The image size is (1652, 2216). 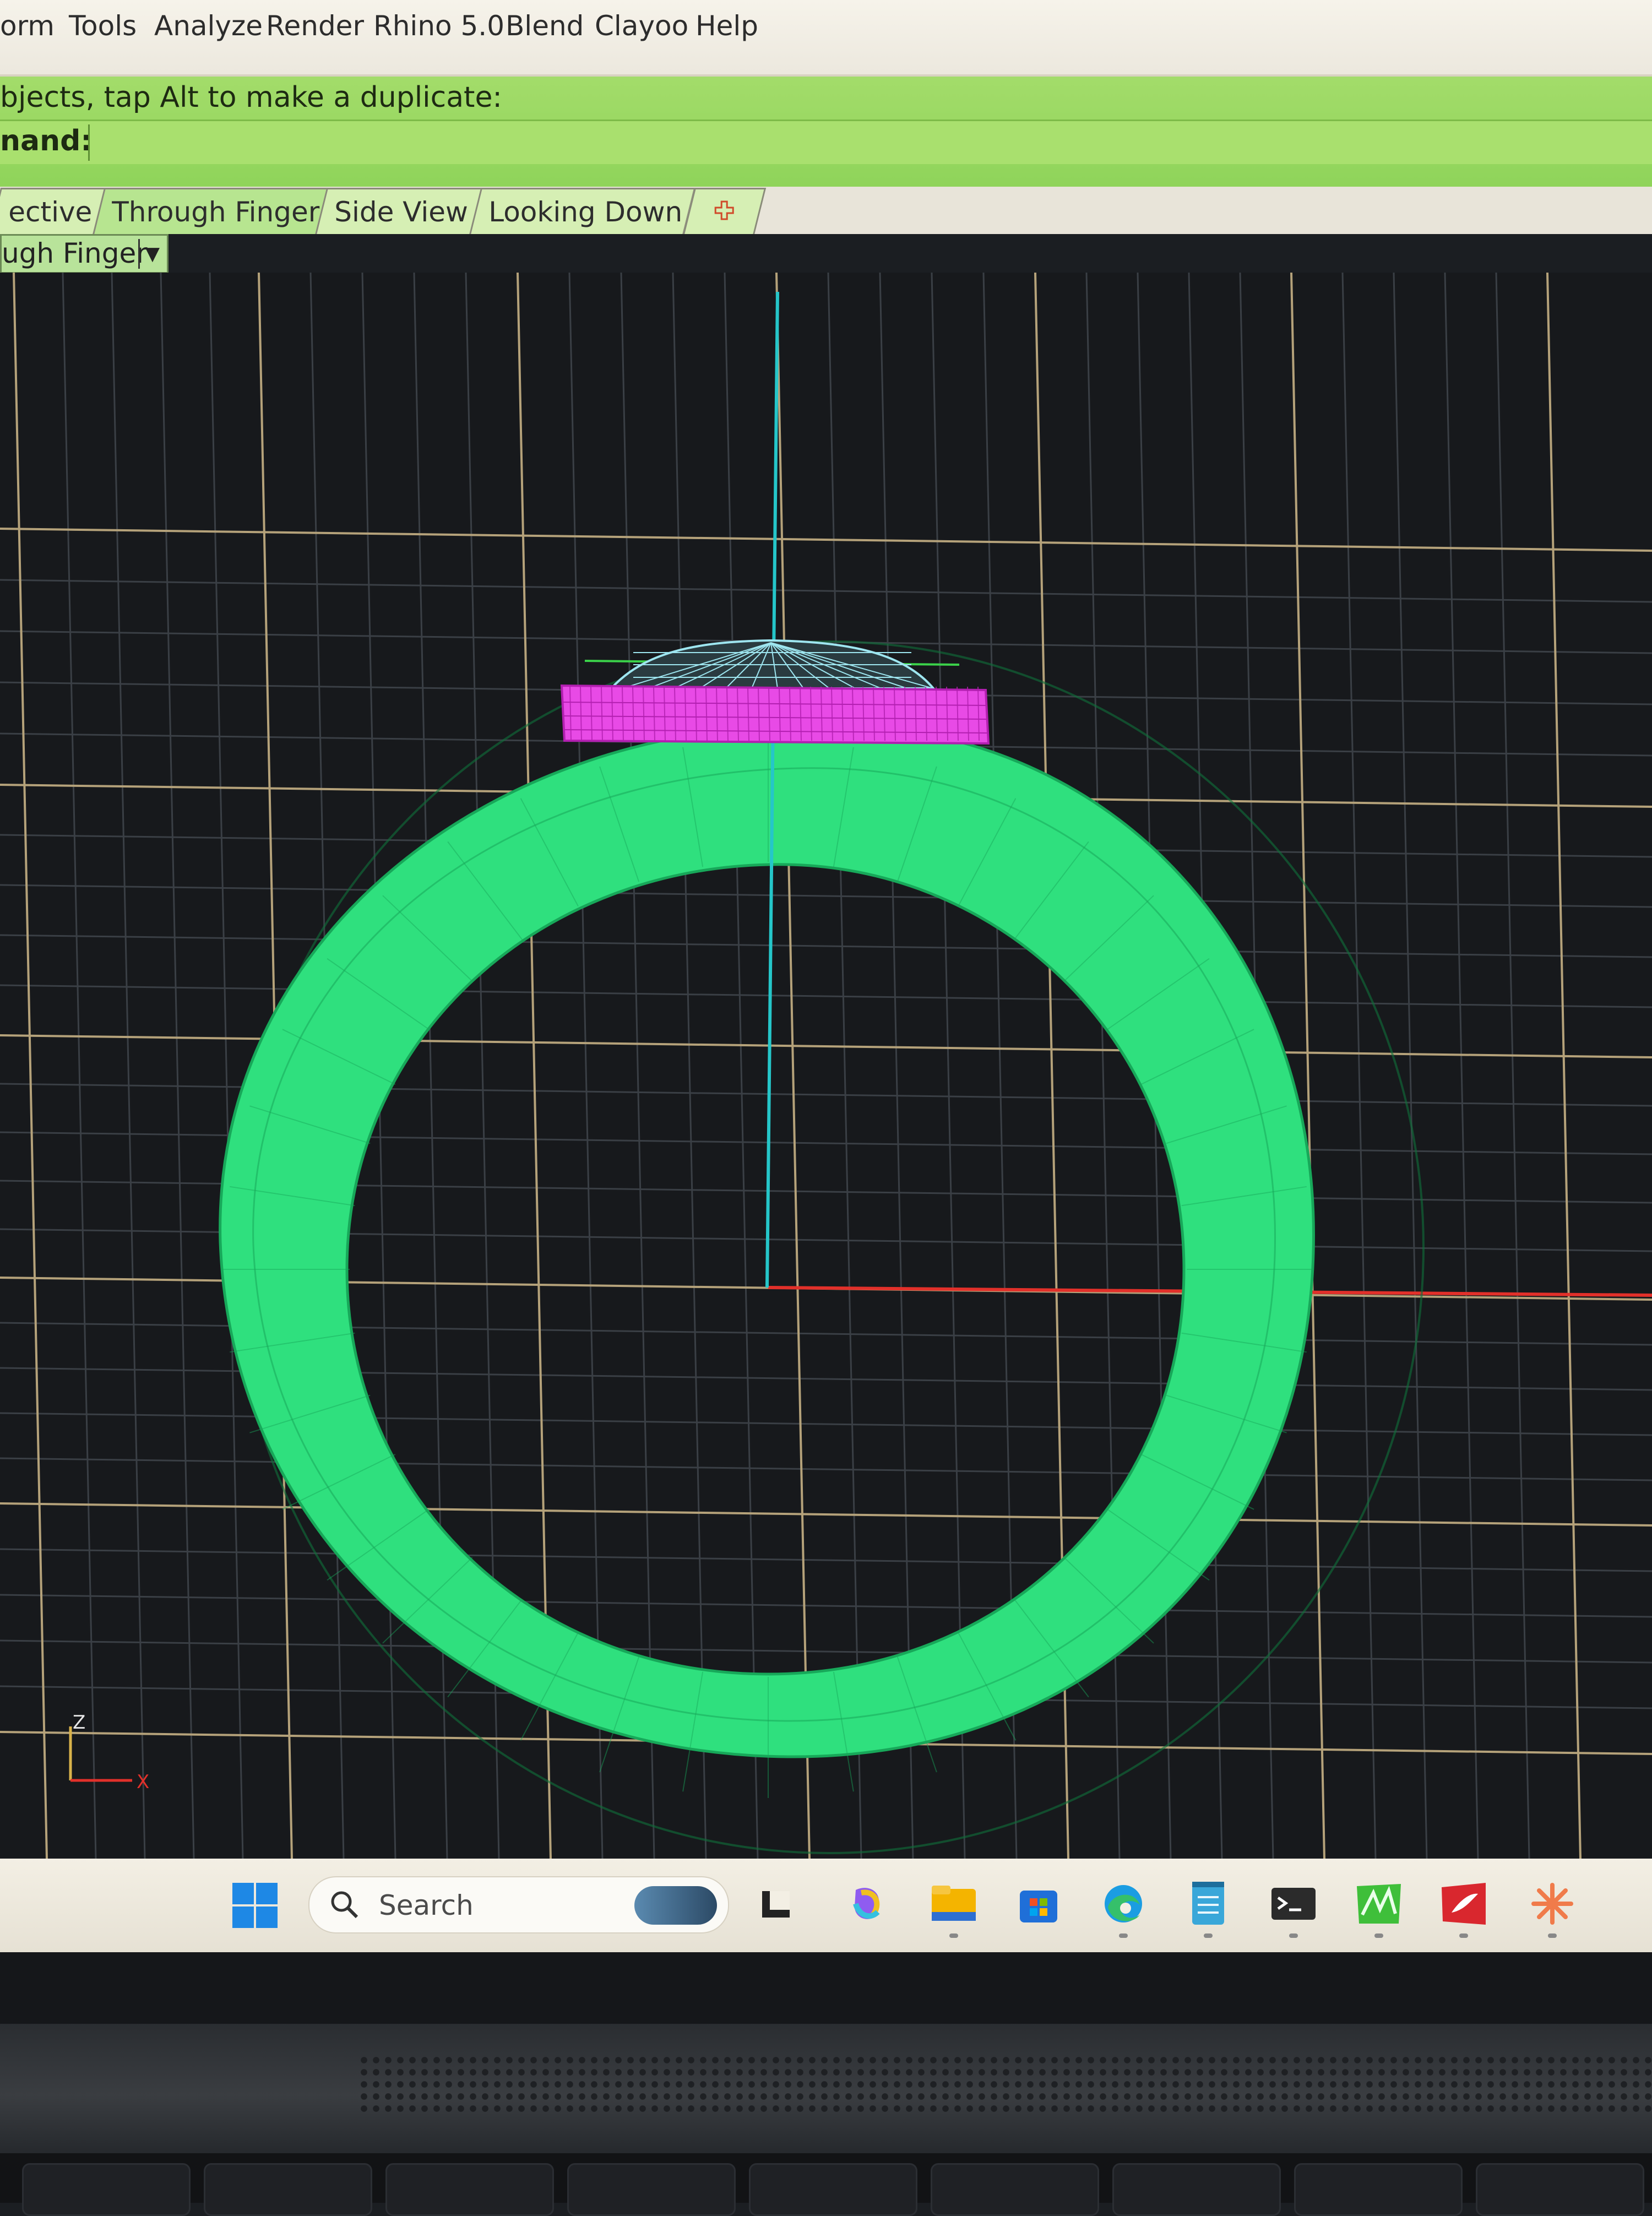 I want to click on laptop-hinge, so click(x=826, y=2088).